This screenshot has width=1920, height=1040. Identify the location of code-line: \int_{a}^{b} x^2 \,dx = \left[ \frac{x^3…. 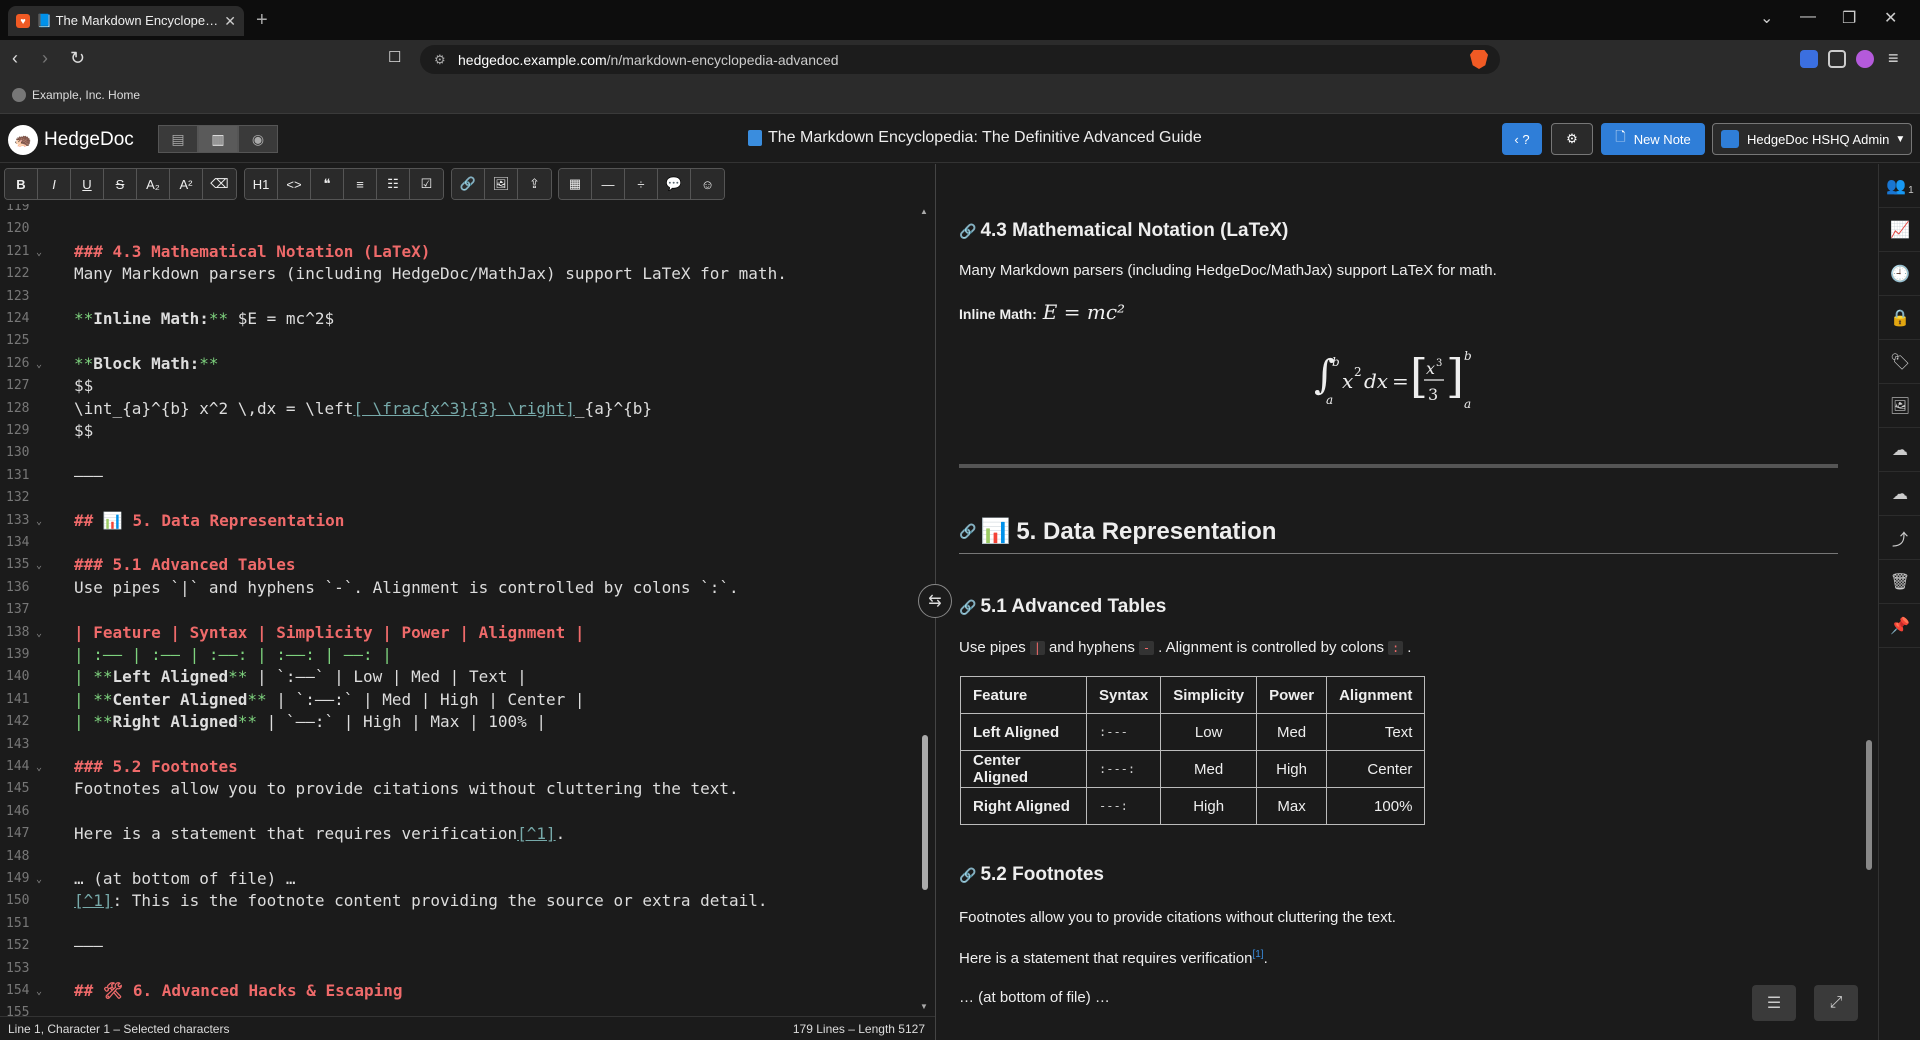
(363, 409).